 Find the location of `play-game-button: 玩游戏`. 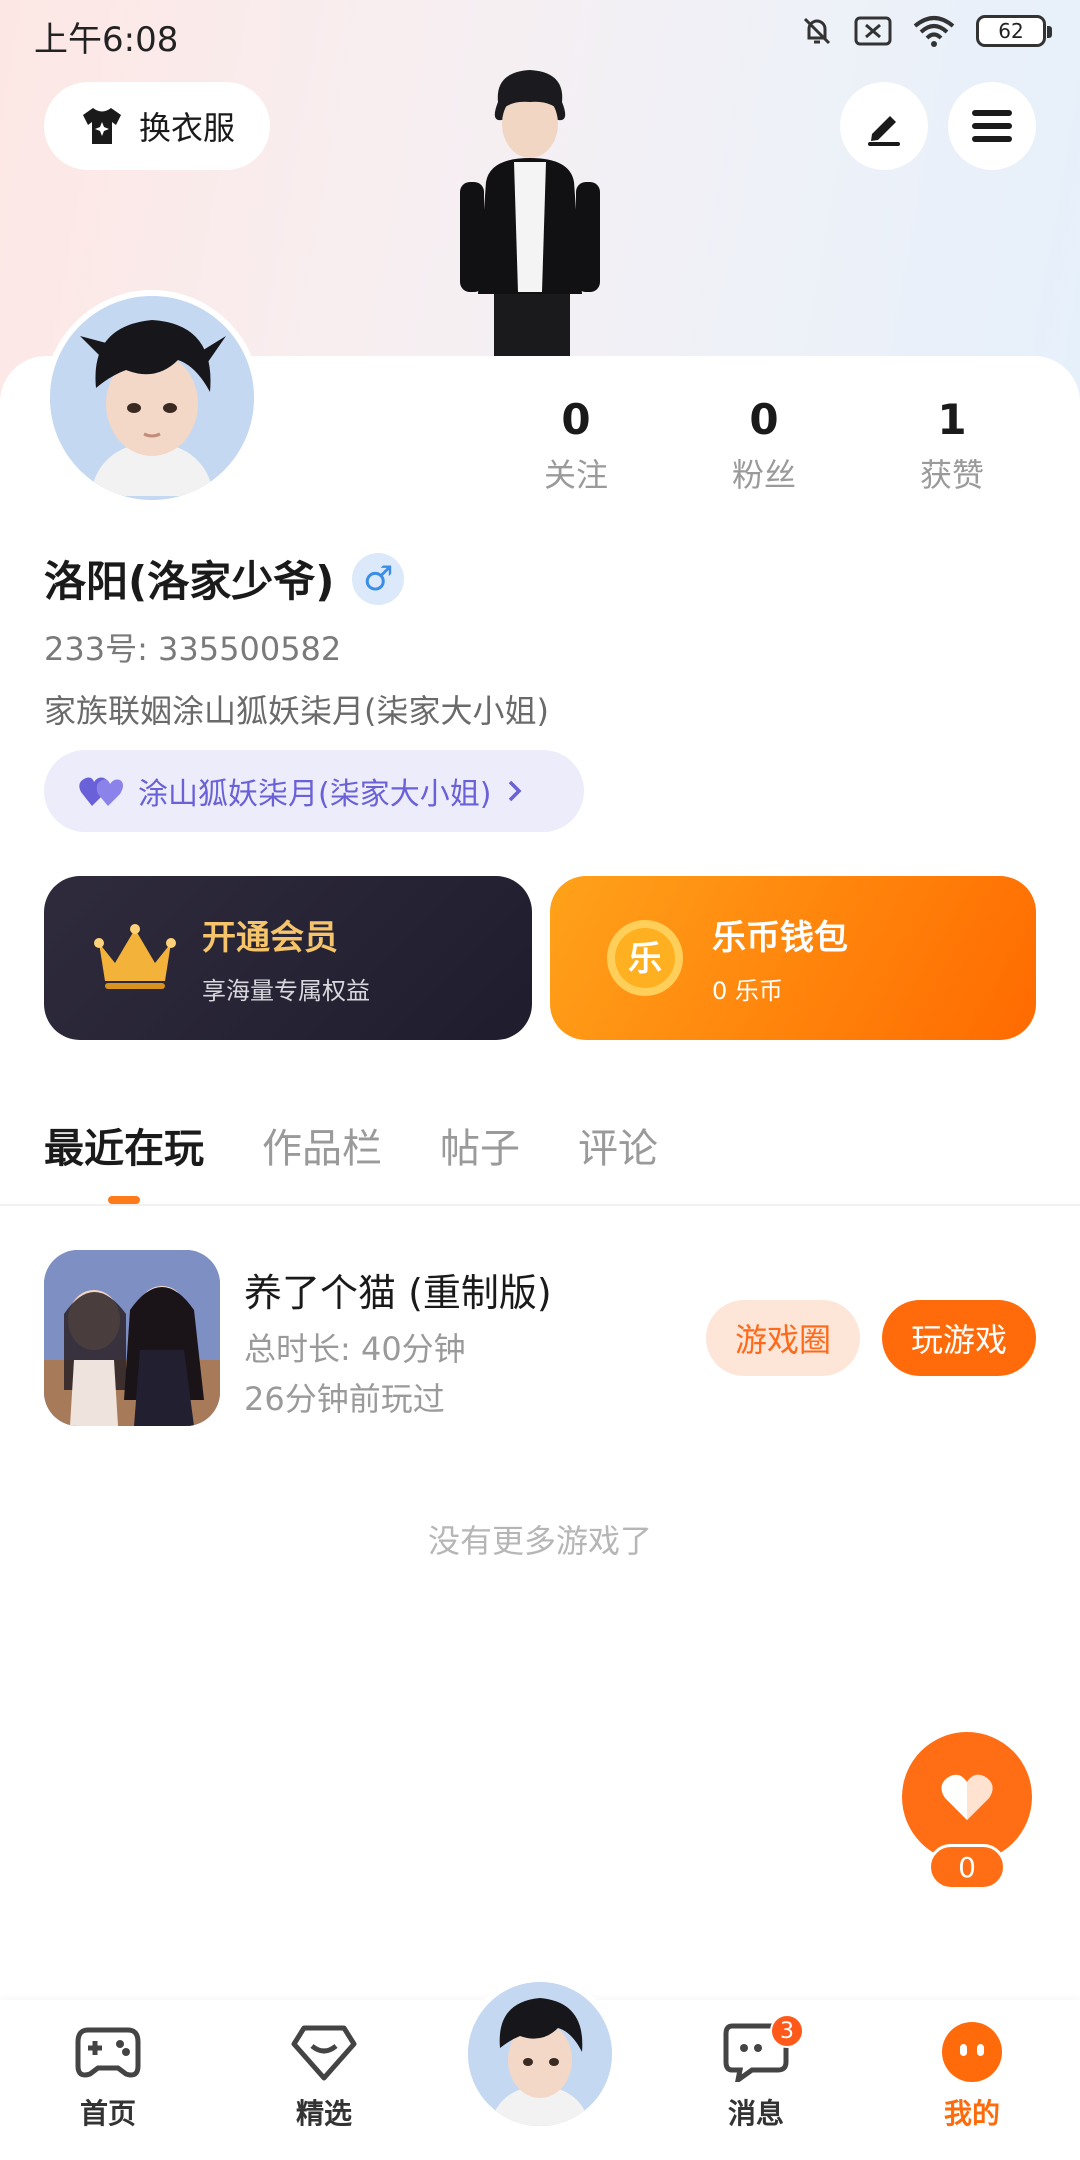

play-game-button: 玩游戏 is located at coordinates (959, 1338).